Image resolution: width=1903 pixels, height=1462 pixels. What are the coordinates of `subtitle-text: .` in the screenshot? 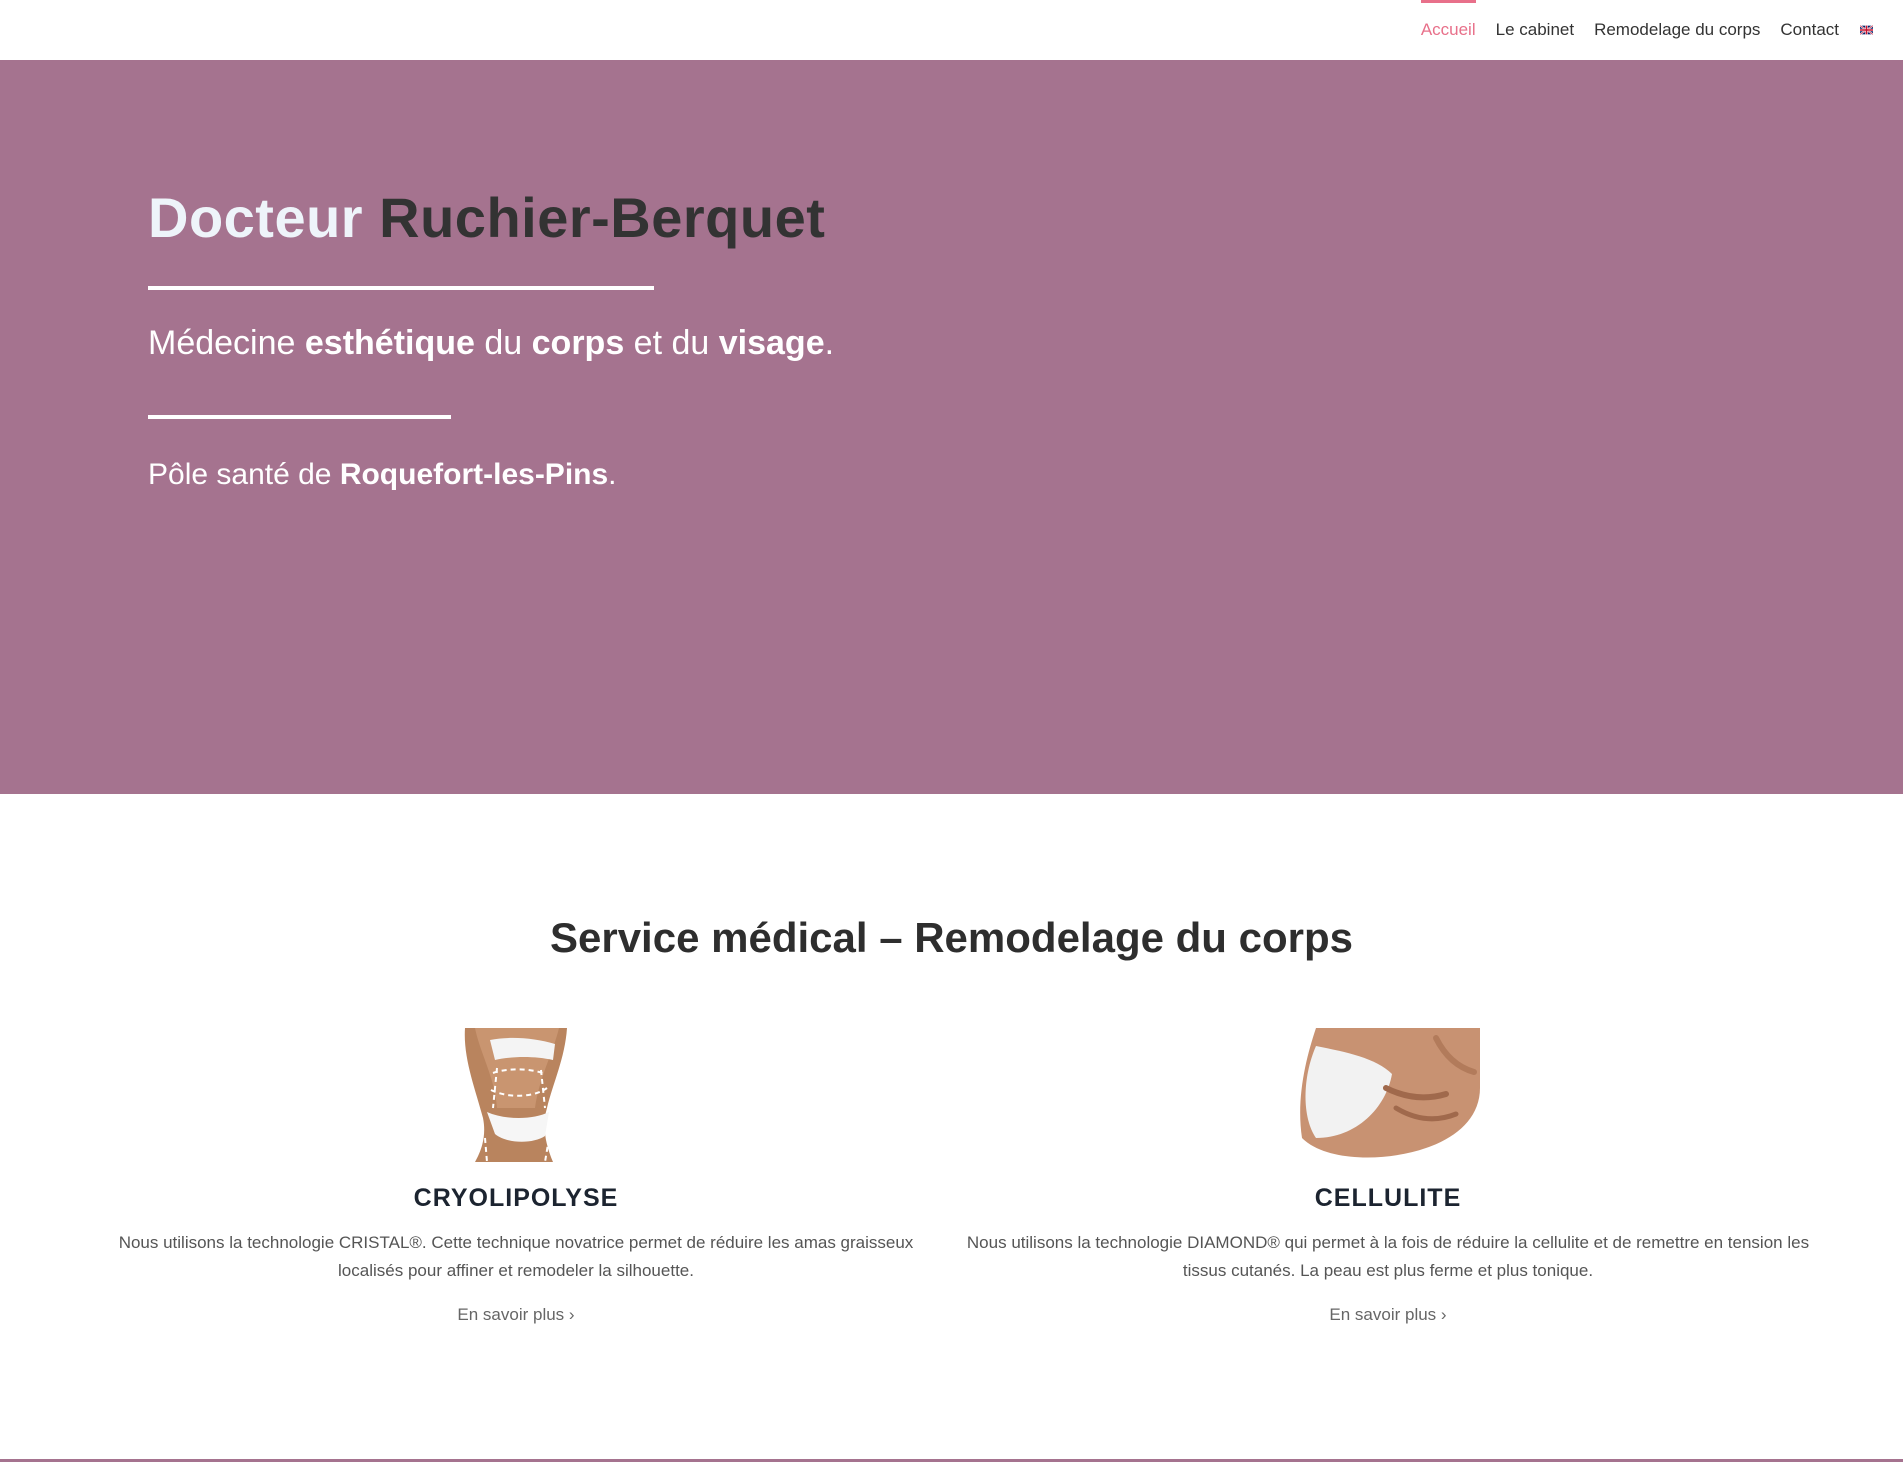 It's located at (829, 343).